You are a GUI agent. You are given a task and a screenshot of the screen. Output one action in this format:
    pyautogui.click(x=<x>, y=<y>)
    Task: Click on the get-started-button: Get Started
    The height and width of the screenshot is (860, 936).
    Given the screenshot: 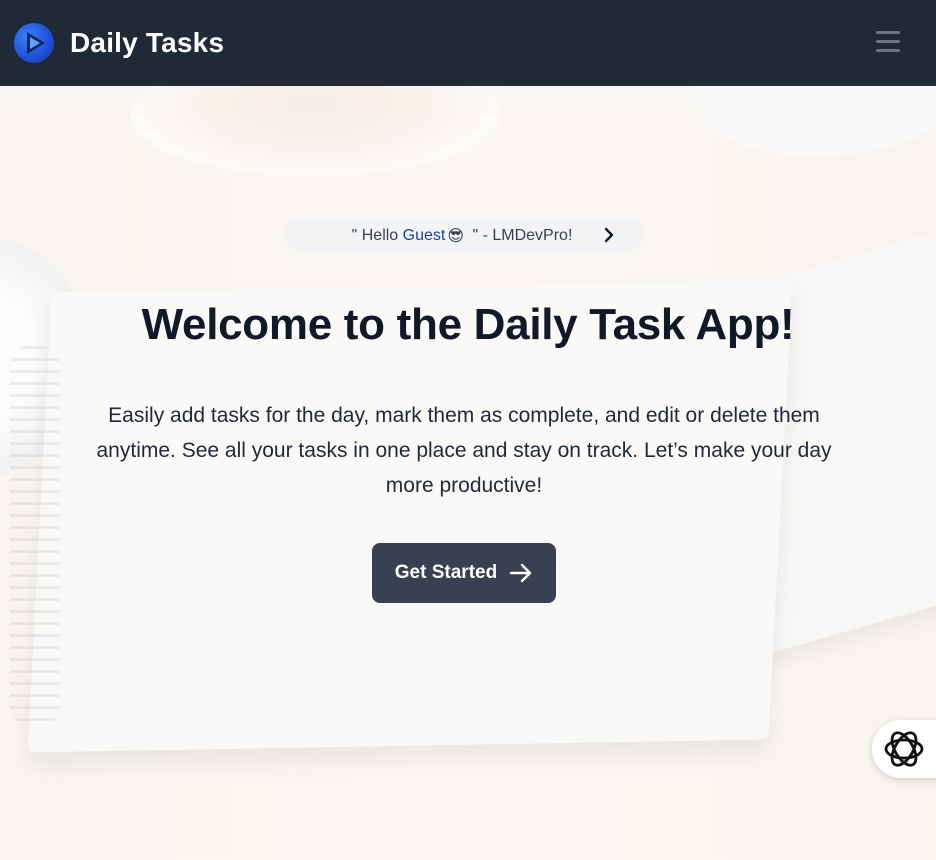 What is the action you would take?
    pyautogui.click(x=464, y=573)
    